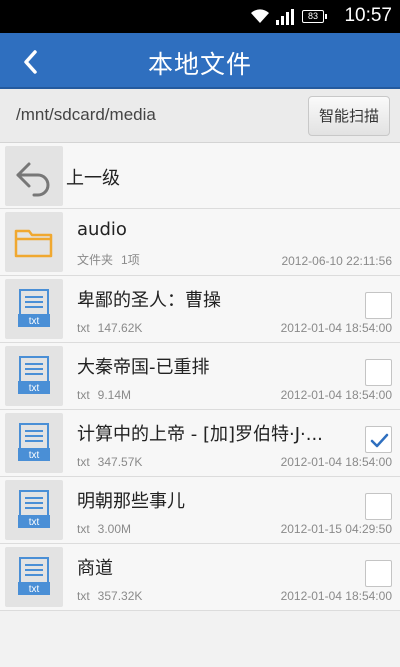 The height and width of the screenshot is (667, 400). What do you see at coordinates (131, 501) in the screenshot?
I see `file-name: 明朝那些事儿` at bounding box center [131, 501].